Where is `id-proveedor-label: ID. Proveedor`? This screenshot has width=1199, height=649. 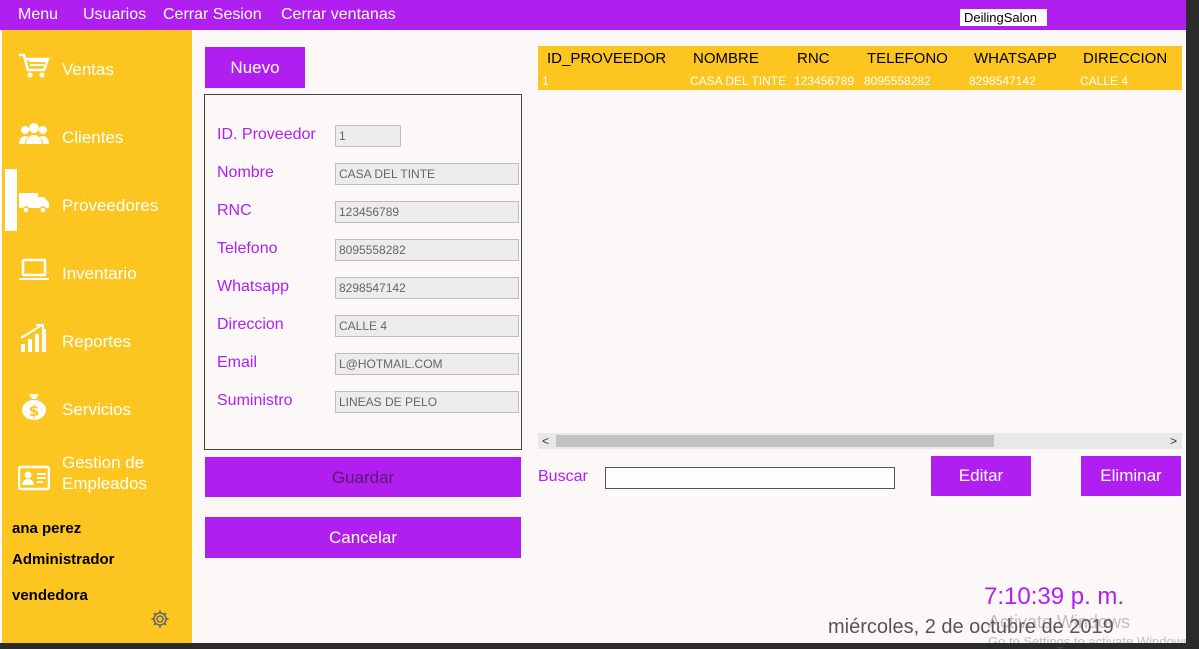
id-proveedor-label: ID. Proveedor is located at coordinates (266, 134).